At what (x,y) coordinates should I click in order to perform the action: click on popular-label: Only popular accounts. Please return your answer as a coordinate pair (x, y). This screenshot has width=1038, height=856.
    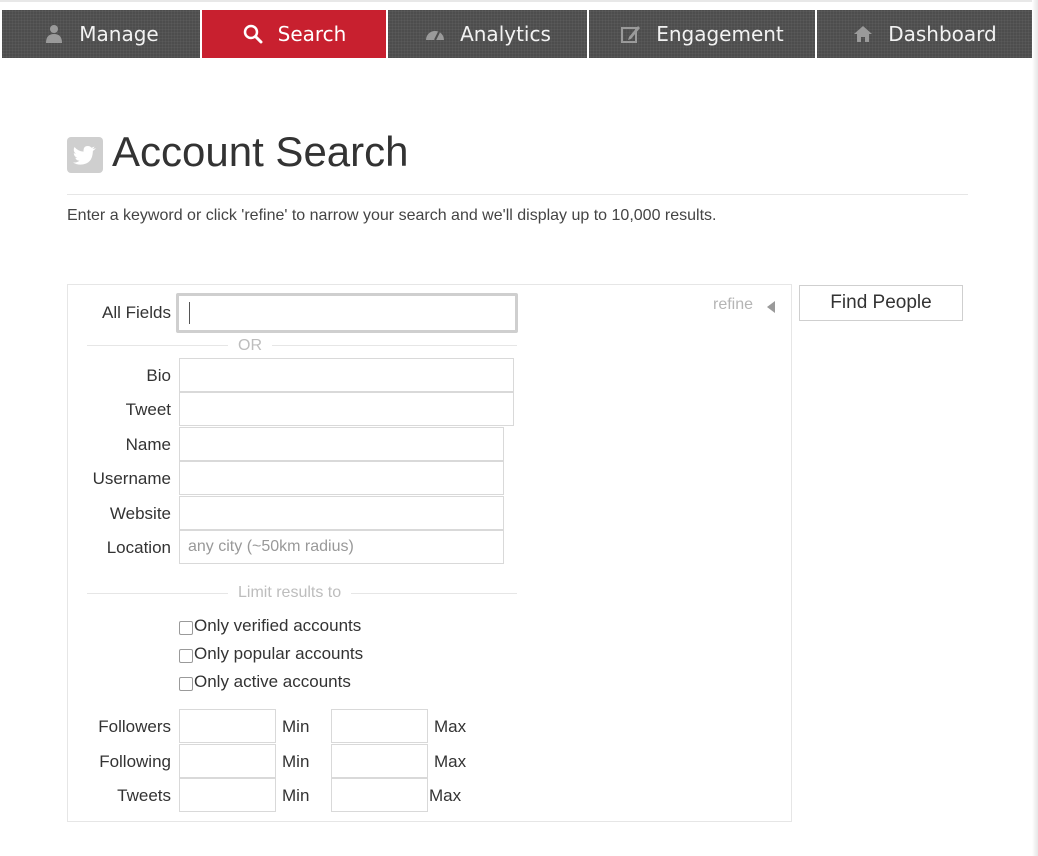
    Looking at the image, I should click on (278, 654).